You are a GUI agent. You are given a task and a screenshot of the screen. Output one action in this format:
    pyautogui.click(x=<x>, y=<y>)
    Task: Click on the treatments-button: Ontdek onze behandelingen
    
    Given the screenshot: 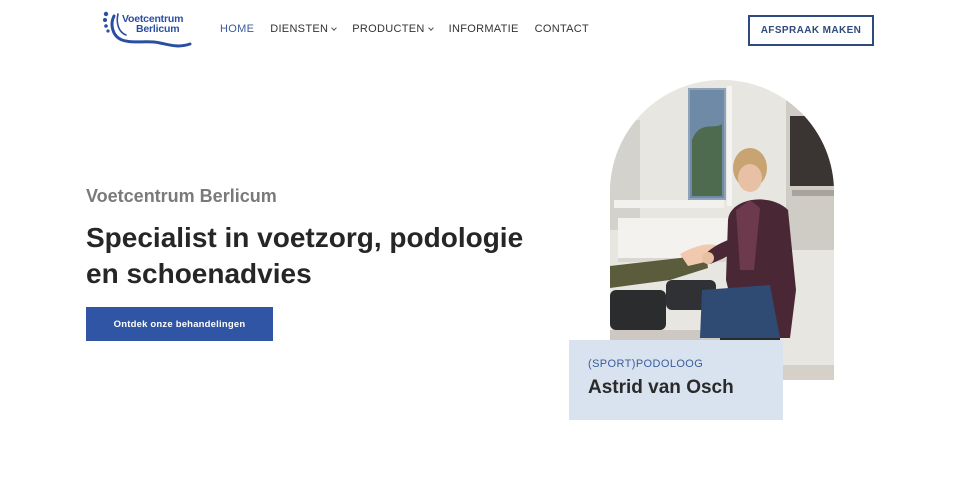 What is the action you would take?
    pyautogui.click(x=179, y=324)
    